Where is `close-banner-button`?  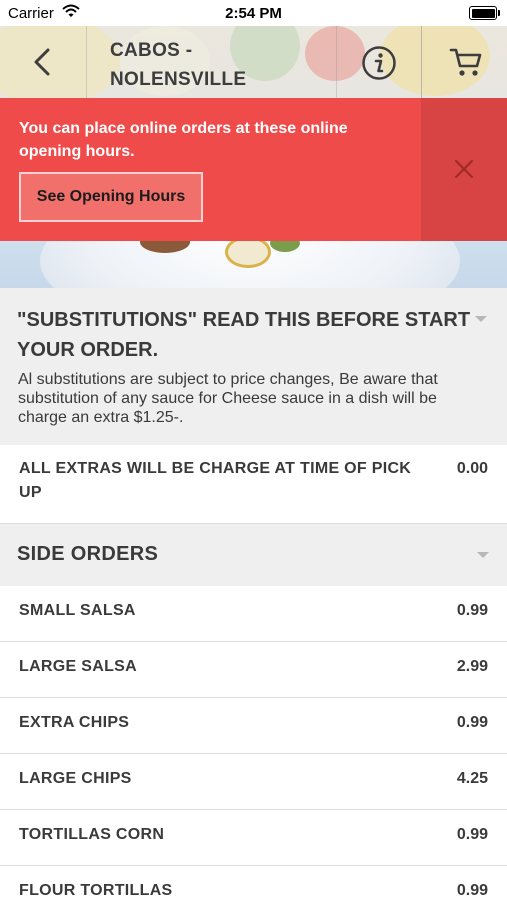
close-banner-button is located at coordinates (464, 169).